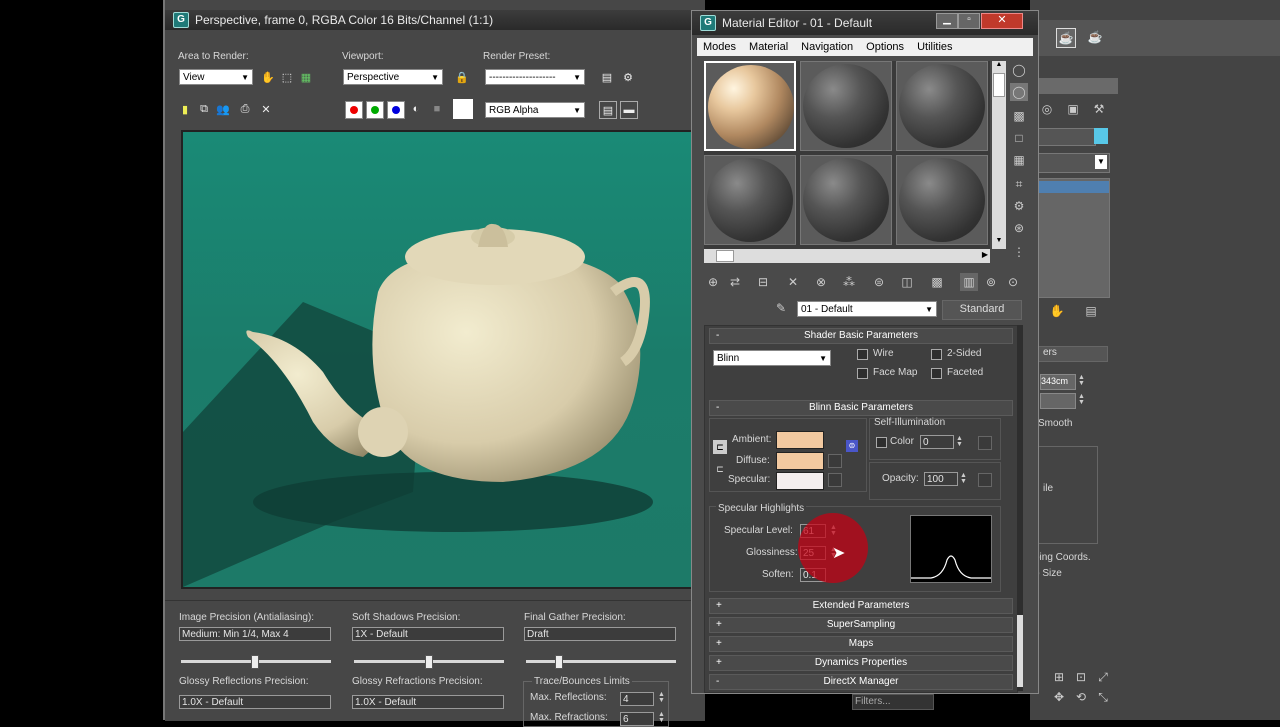  What do you see at coordinates (937, 282) in the screenshot?
I see `show-map-icon: ▩` at bounding box center [937, 282].